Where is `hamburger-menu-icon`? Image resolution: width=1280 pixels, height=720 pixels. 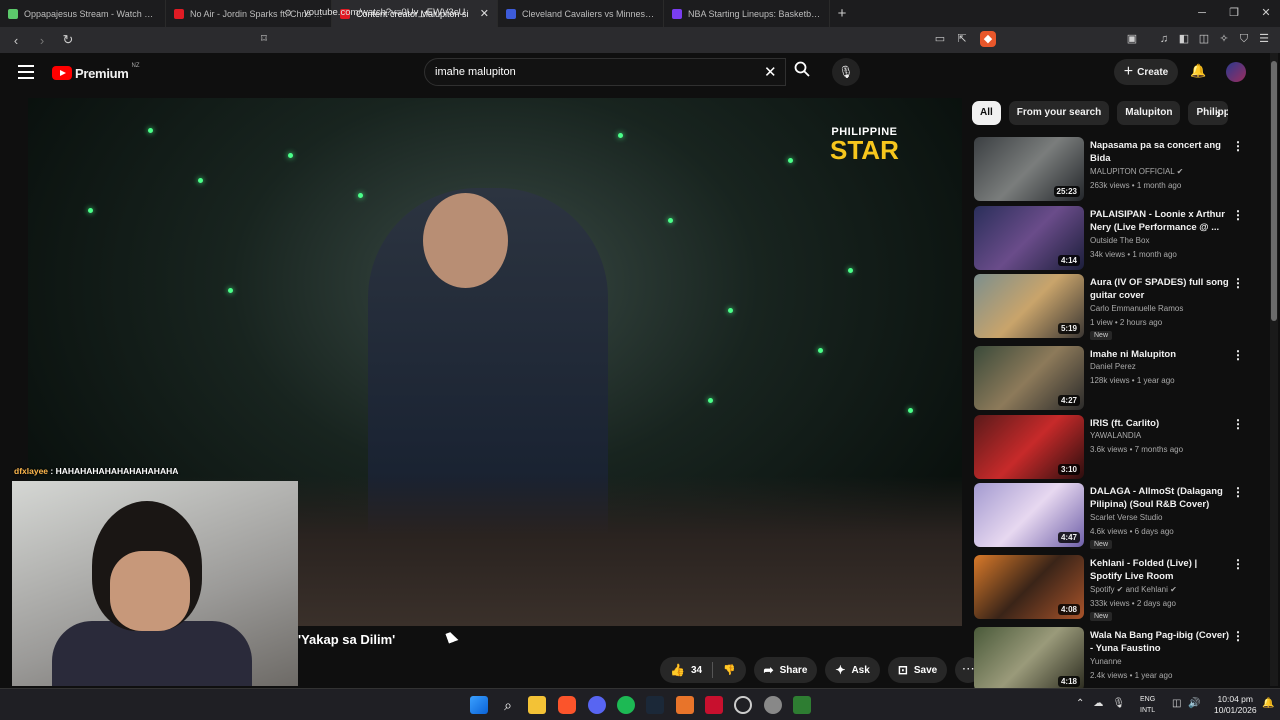 hamburger-menu-icon is located at coordinates (26, 72).